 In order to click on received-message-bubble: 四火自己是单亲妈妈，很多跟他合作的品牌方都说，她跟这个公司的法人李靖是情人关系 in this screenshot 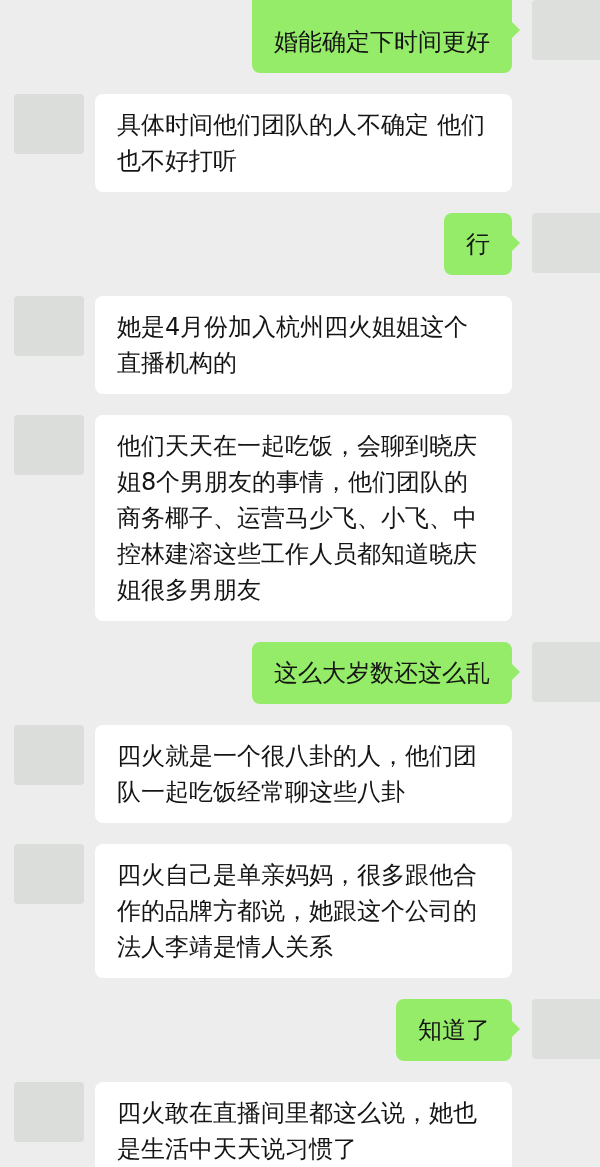, I will do `click(303, 911)`.